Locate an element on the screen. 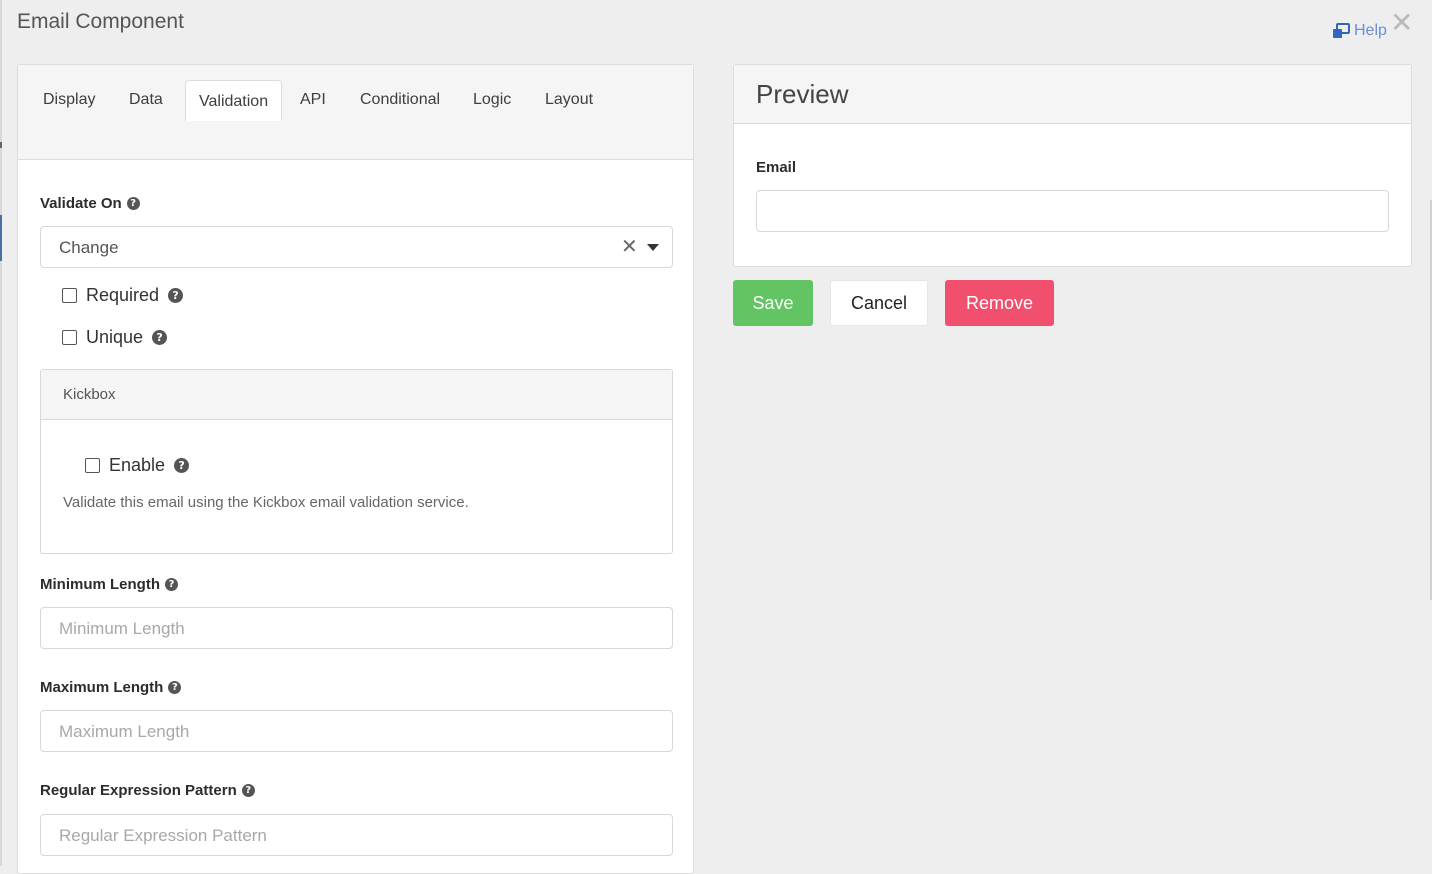  kickbox-enable-row: Enable ? is located at coordinates (137, 465).